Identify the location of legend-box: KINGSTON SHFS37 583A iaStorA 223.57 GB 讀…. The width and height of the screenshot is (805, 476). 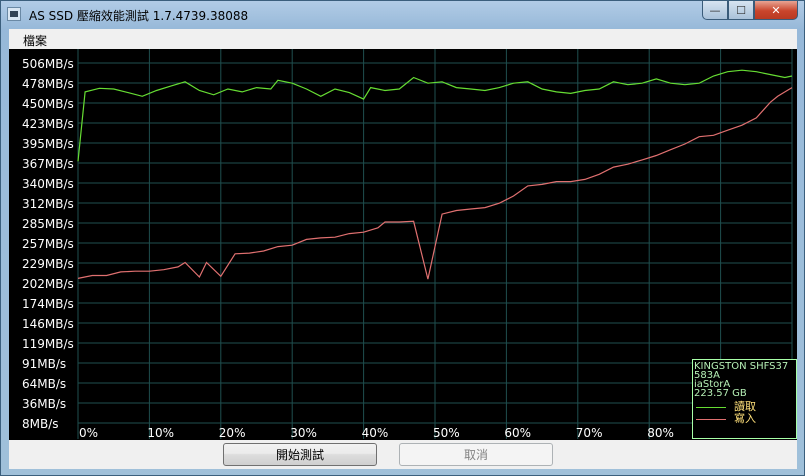
(744, 399).